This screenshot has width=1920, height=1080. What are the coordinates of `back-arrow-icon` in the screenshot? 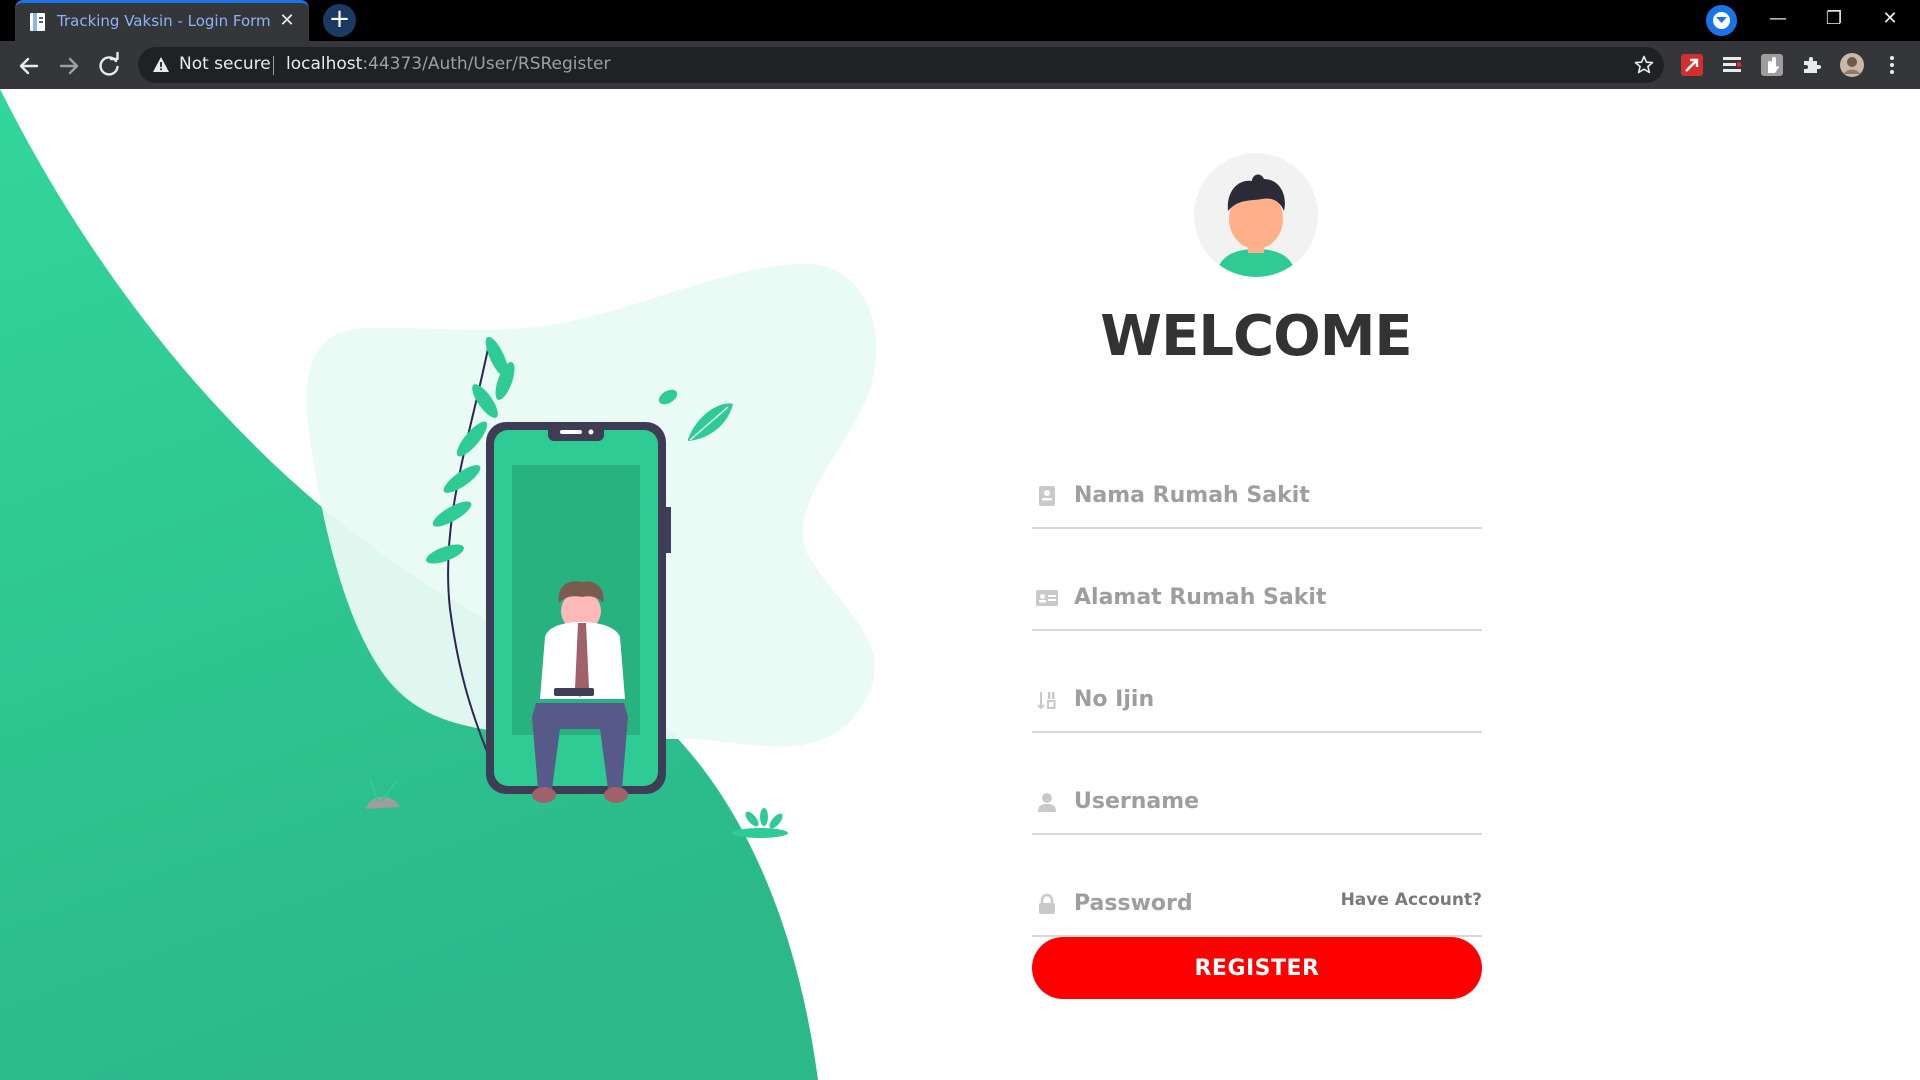 It's located at (29, 66).